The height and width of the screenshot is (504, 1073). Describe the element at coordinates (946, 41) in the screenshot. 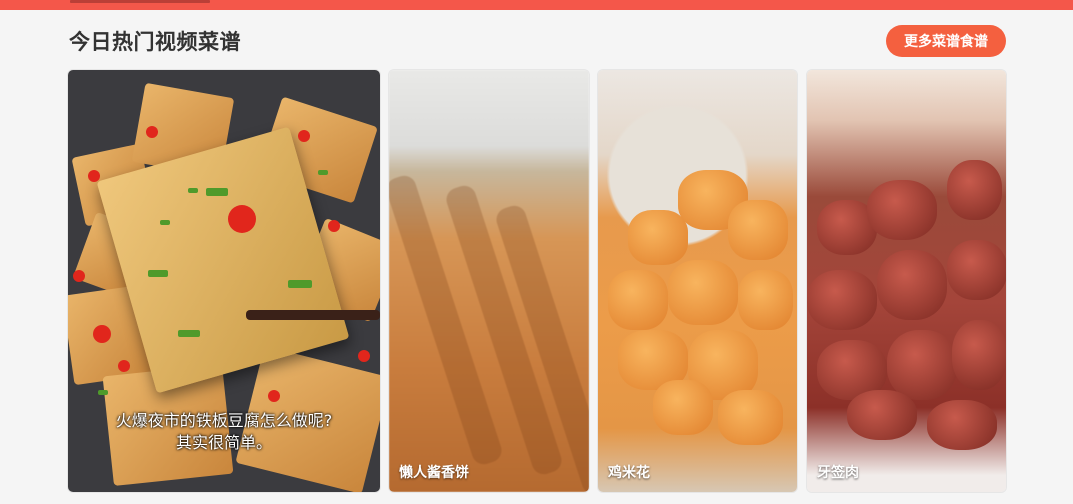

I see `more-recipes-button: 更多菜谱食谱` at that location.